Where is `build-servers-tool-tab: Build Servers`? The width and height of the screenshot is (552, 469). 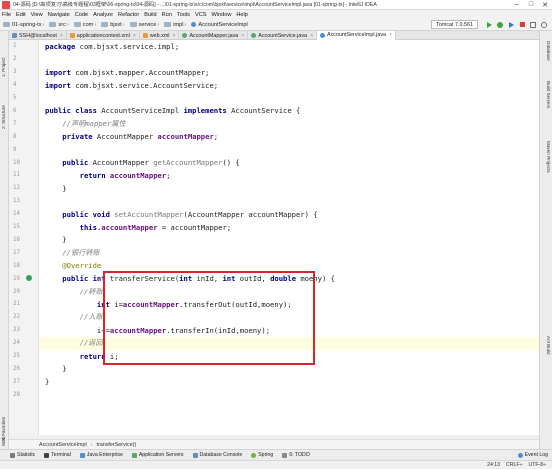
build-servers-tool-tab: Build Servers is located at coordinates (548, 94).